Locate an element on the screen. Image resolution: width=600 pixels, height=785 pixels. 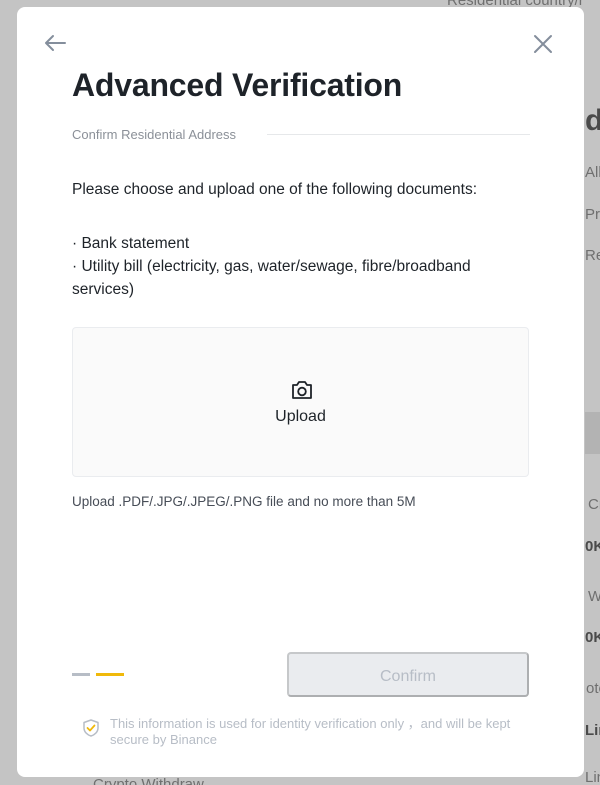
close-icon is located at coordinates (543, 44).